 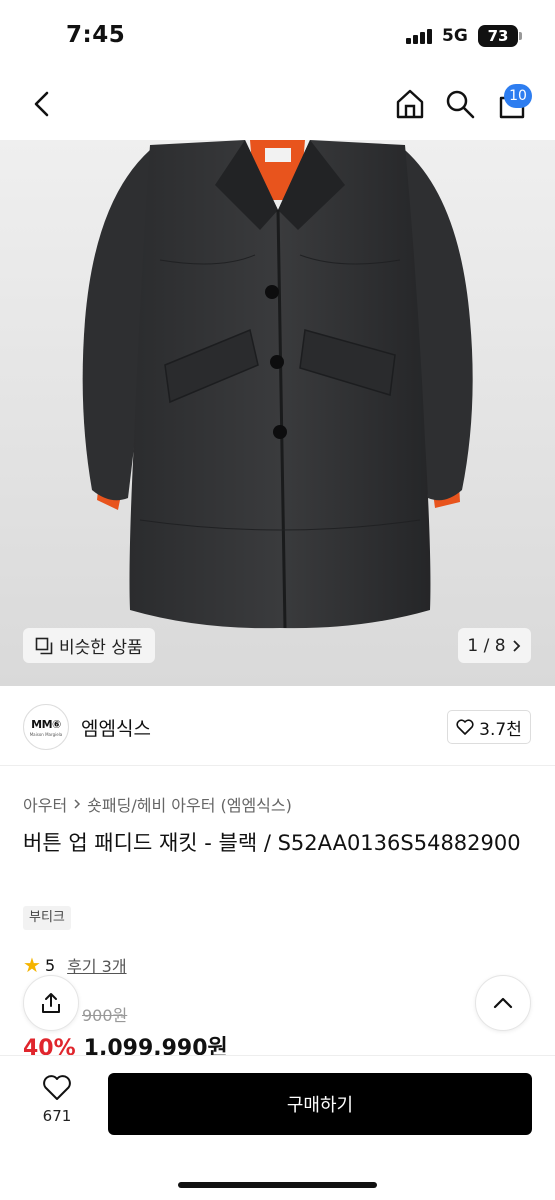 What do you see at coordinates (96, 965) in the screenshot?
I see `reviews-link: 후기 3개` at bounding box center [96, 965].